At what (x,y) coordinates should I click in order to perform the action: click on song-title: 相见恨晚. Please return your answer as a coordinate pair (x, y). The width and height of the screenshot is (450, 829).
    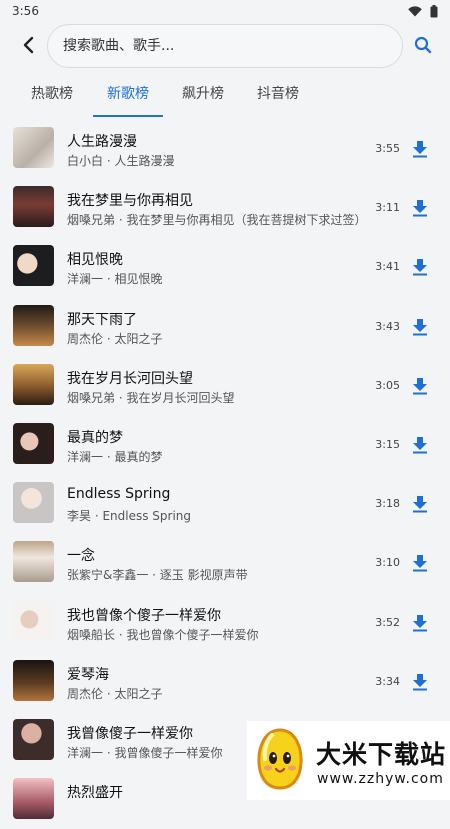
    Looking at the image, I should click on (95, 260).